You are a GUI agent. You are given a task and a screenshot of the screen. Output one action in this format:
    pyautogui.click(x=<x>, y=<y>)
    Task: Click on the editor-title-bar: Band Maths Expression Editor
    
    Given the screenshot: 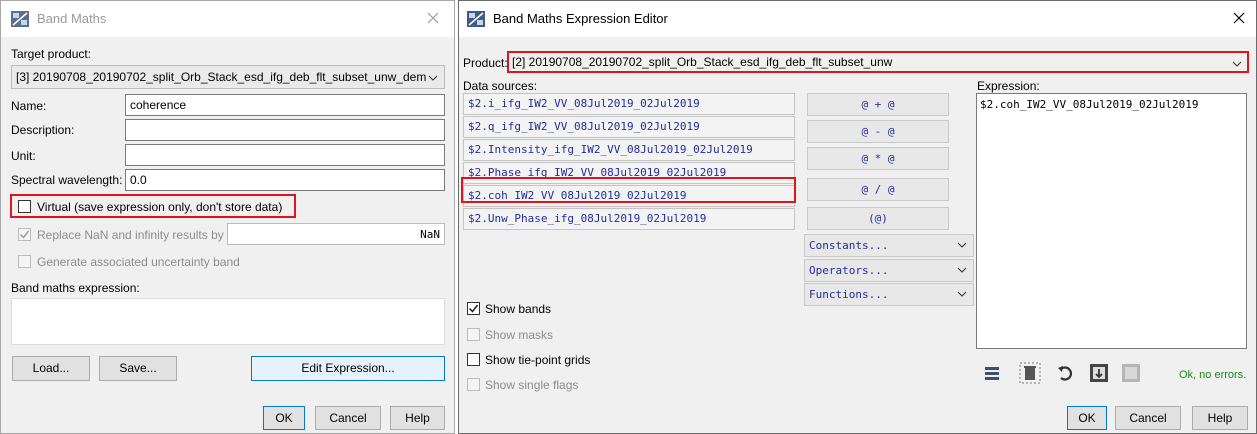 What is the action you would take?
    pyautogui.click(x=857, y=19)
    